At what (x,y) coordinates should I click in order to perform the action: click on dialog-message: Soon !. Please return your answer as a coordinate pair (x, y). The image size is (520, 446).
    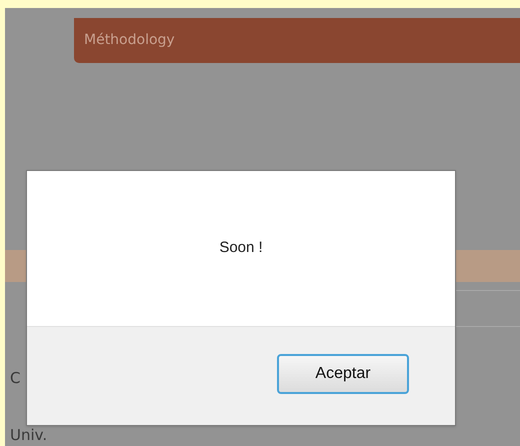
    Looking at the image, I should click on (241, 248).